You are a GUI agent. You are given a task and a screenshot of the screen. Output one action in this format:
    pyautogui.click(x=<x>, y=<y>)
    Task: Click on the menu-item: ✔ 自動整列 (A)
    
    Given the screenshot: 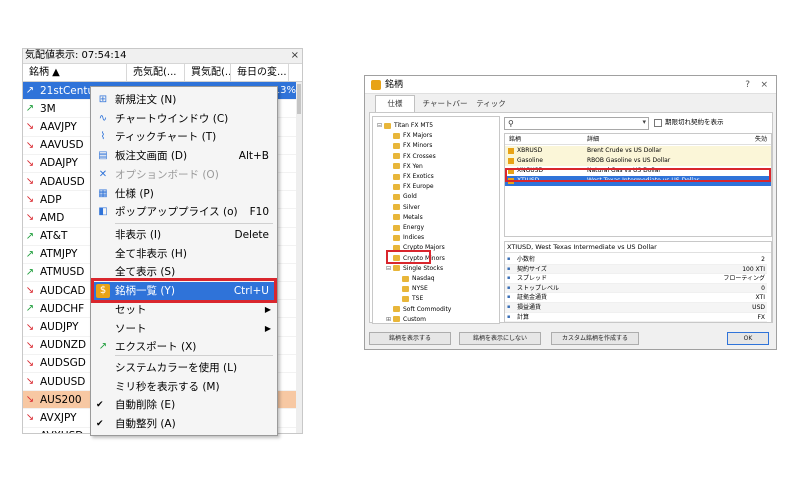 What is the action you would take?
    pyautogui.click(x=184, y=424)
    